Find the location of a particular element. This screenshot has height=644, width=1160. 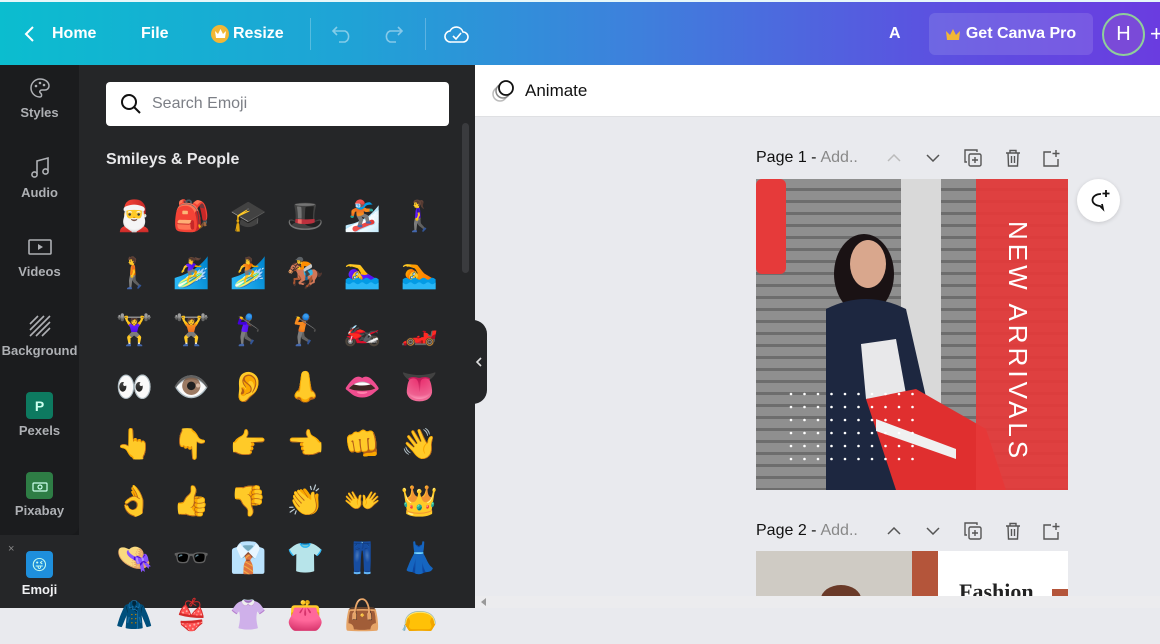

emoji-item: 🏋️‍♀️ is located at coordinates (134, 330).